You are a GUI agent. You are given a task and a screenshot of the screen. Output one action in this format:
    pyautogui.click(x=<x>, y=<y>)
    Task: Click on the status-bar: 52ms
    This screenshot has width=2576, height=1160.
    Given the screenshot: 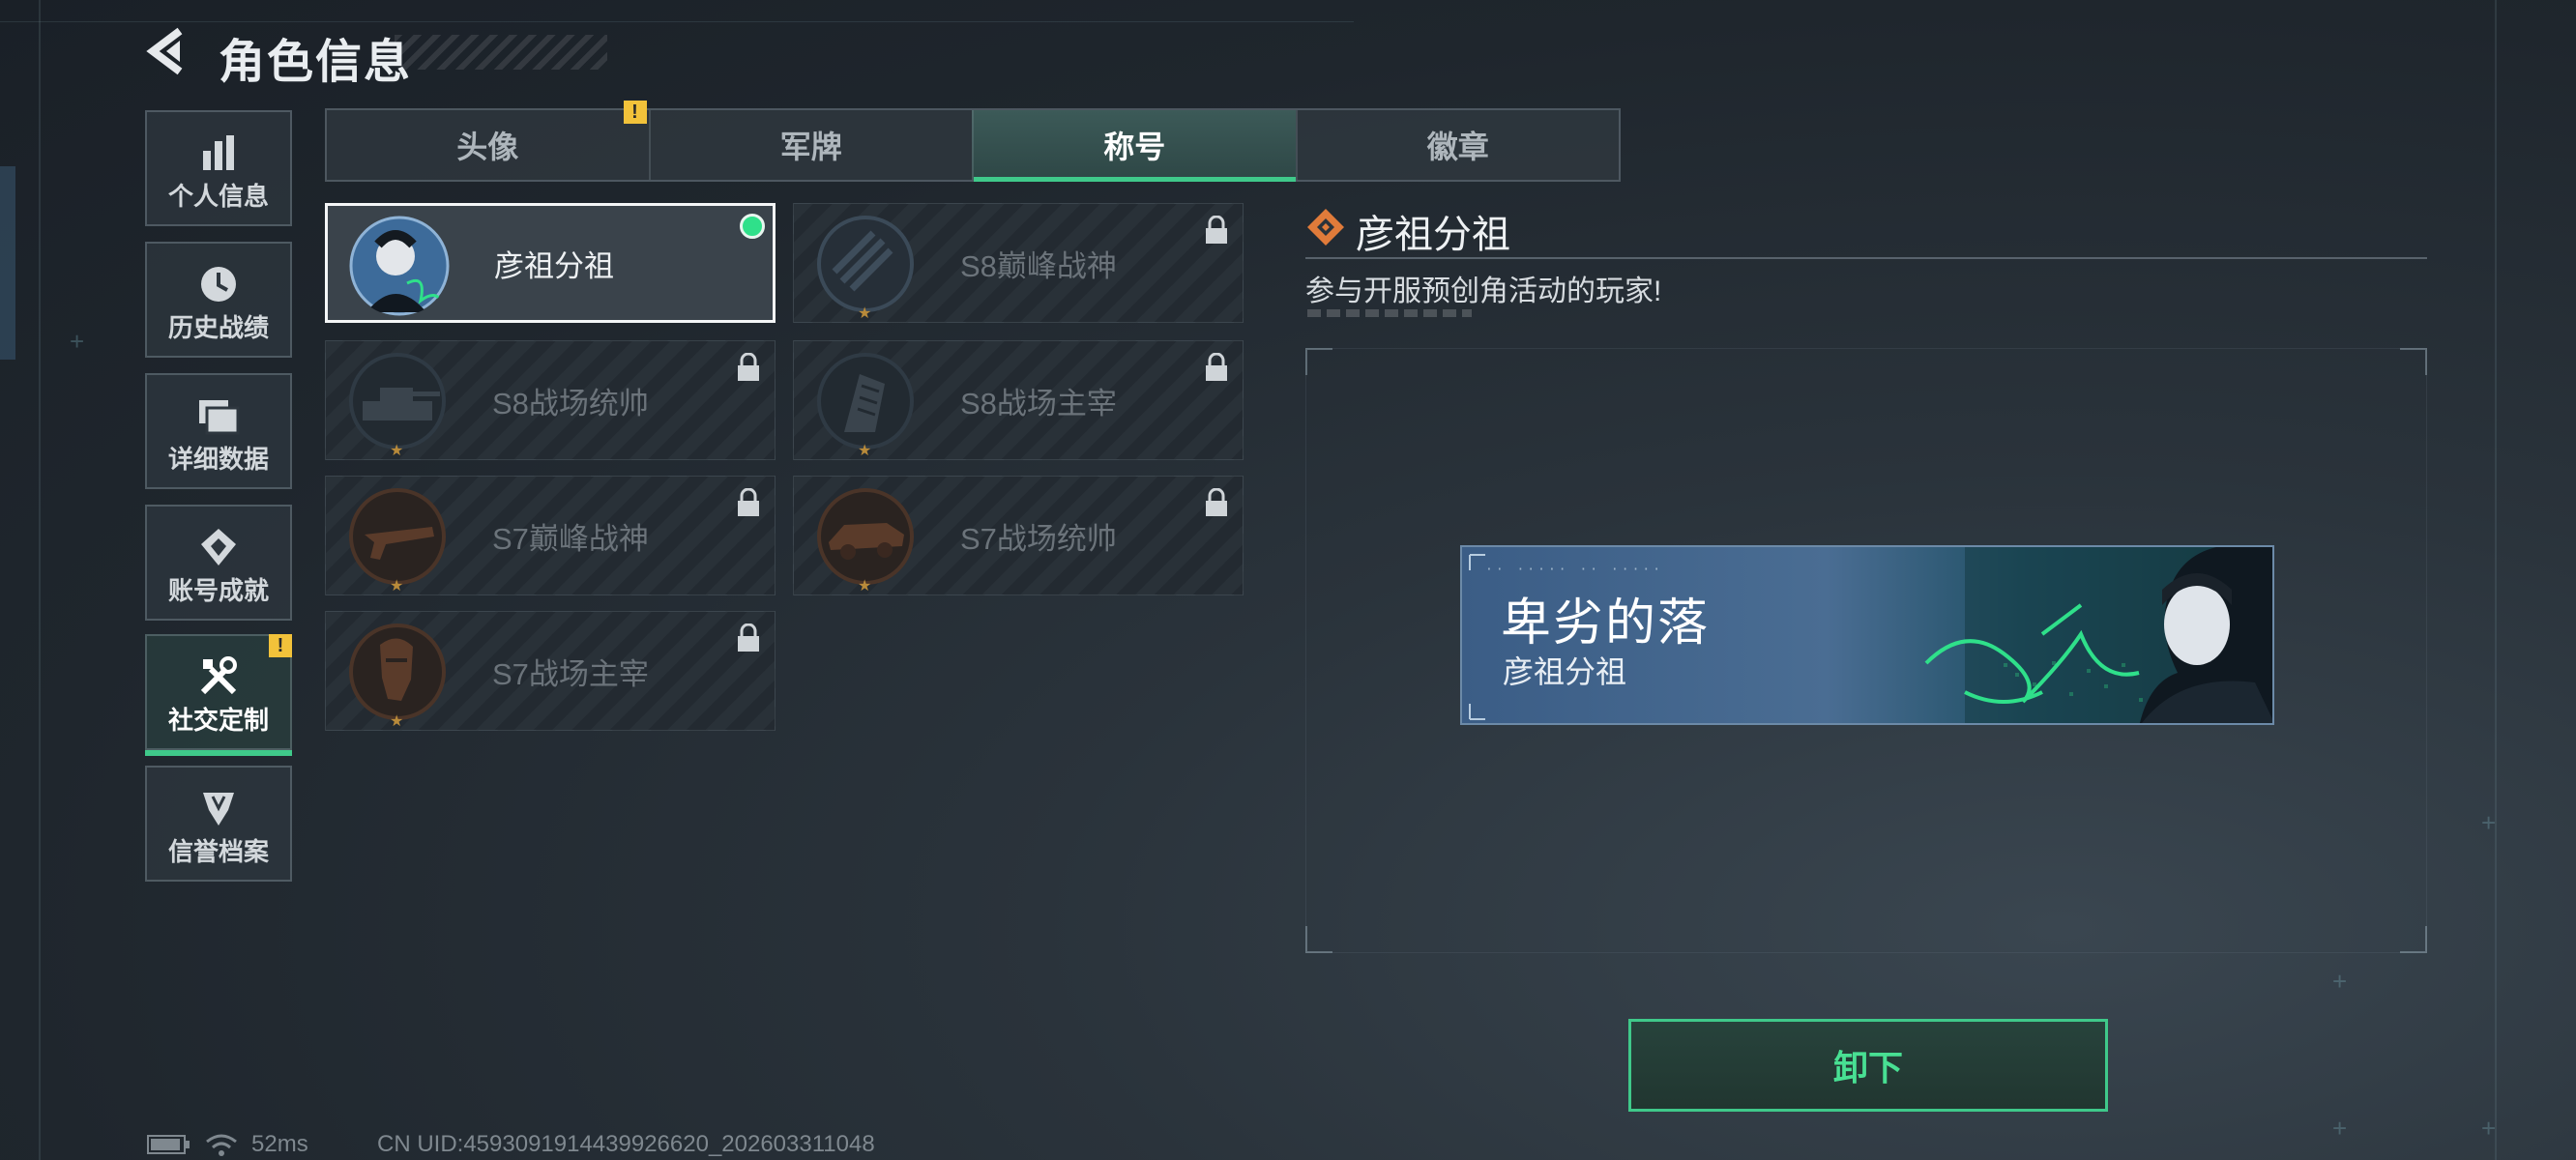 What is the action you would take?
    pyautogui.click(x=227, y=1144)
    